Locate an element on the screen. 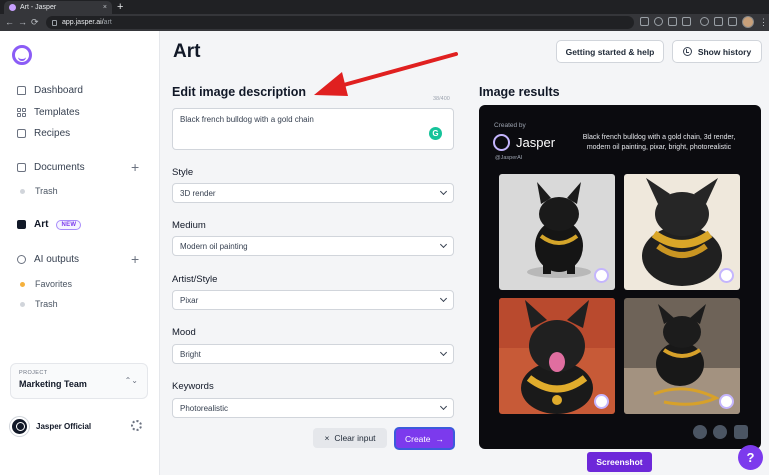 The image size is (769, 475). description-text: Black french bulldog with a gold chain is located at coordinates (247, 119).